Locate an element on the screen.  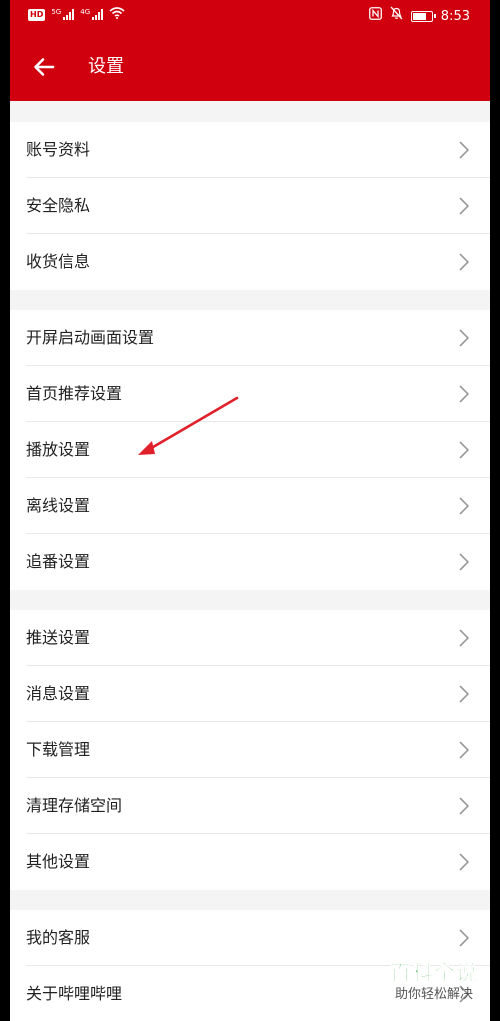
battery-icon is located at coordinates (423, 16).